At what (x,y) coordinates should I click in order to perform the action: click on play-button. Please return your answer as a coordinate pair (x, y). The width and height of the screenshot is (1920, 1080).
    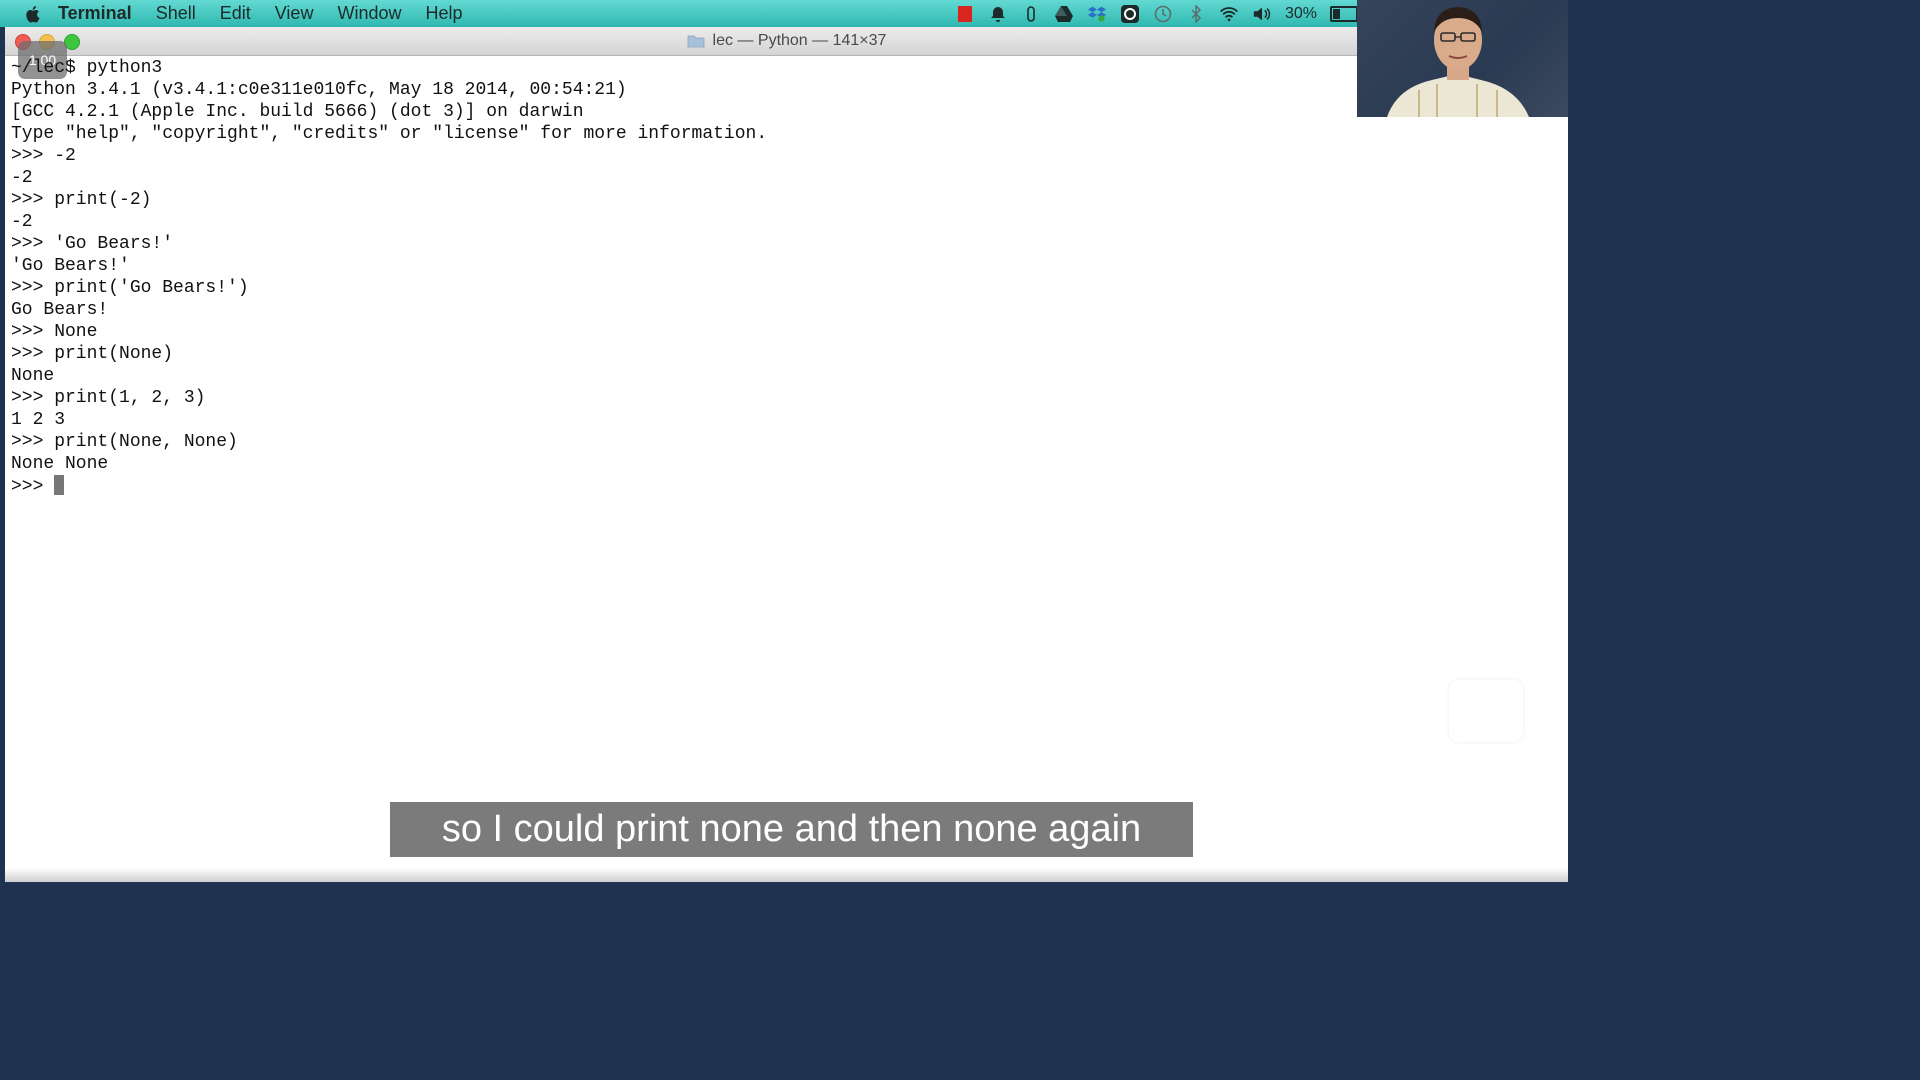
    Looking at the image, I should click on (1486, 711).